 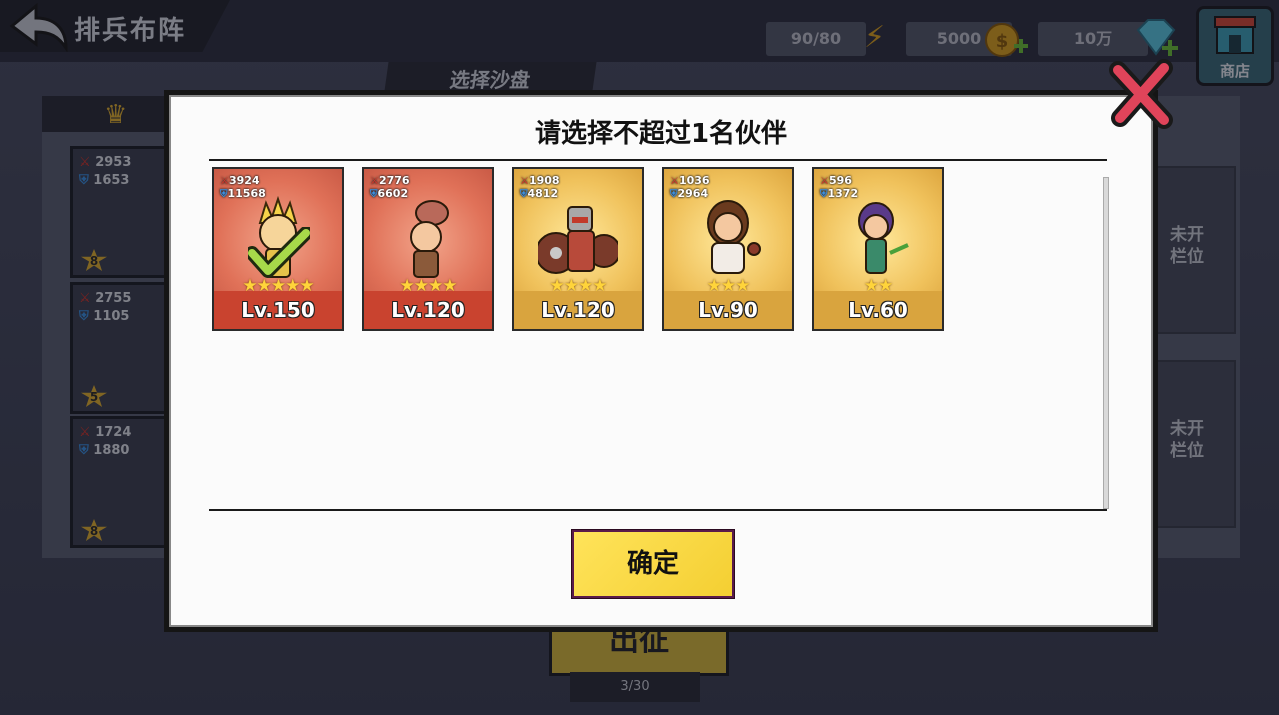 I want to click on partner-card: ⚔1908 ⛨4812 ★★★★ Lv.120, so click(x=578, y=249).